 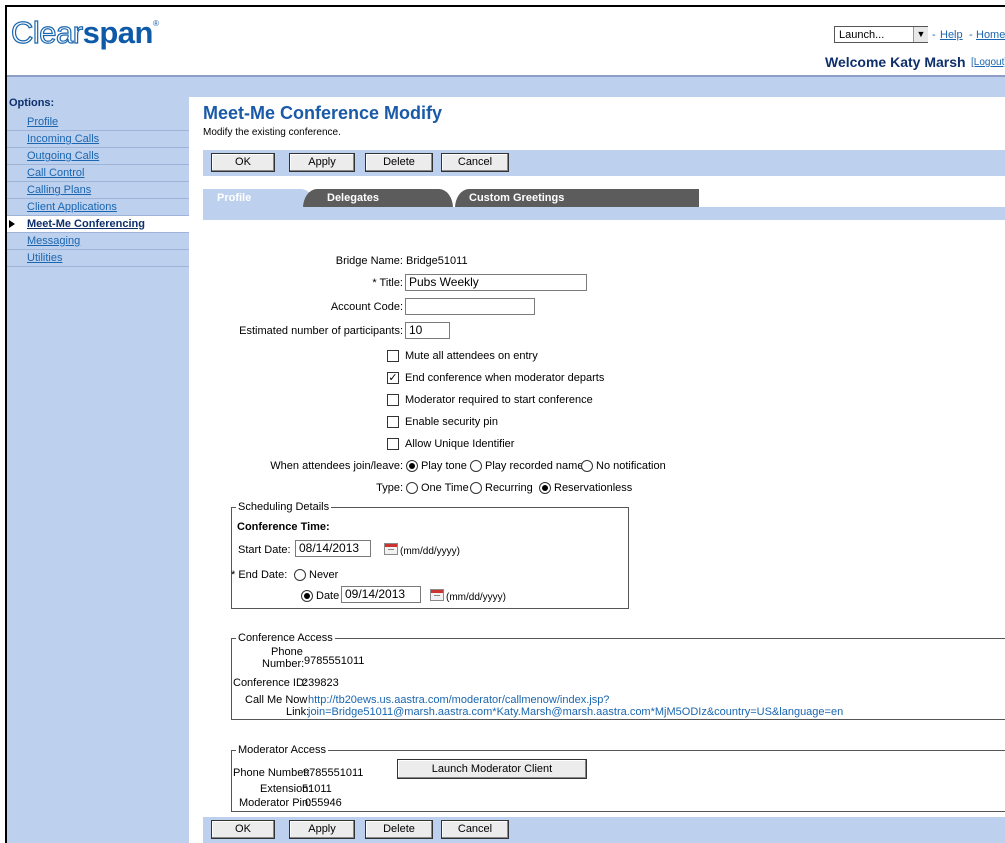 What do you see at coordinates (270, 683) in the screenshot?
I see `conference-id-label: Conference ID:` at bounding box center [270, 683].